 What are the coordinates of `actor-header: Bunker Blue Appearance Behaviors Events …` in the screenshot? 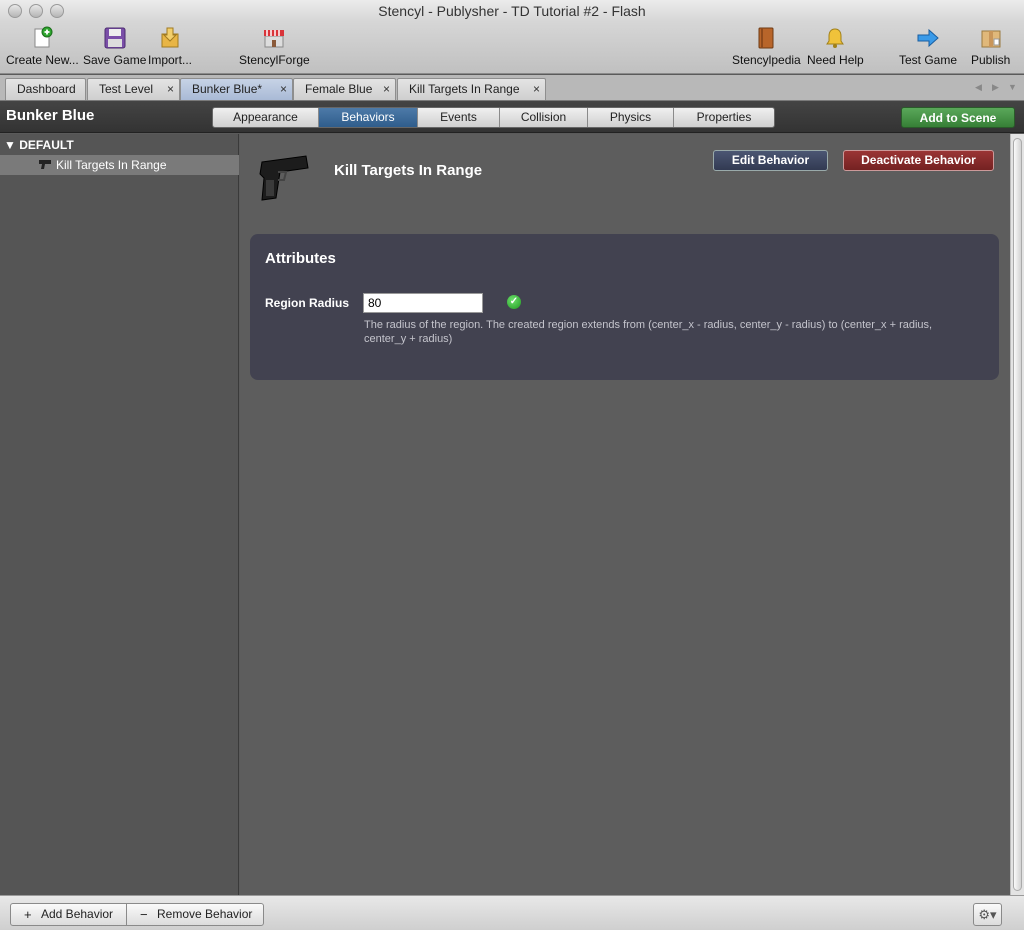 It's located at (512, 117).